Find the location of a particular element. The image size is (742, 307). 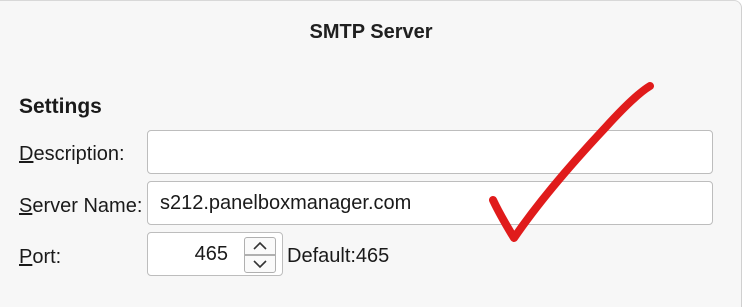

chevron-down-icon is located at coordinates (260, 264).